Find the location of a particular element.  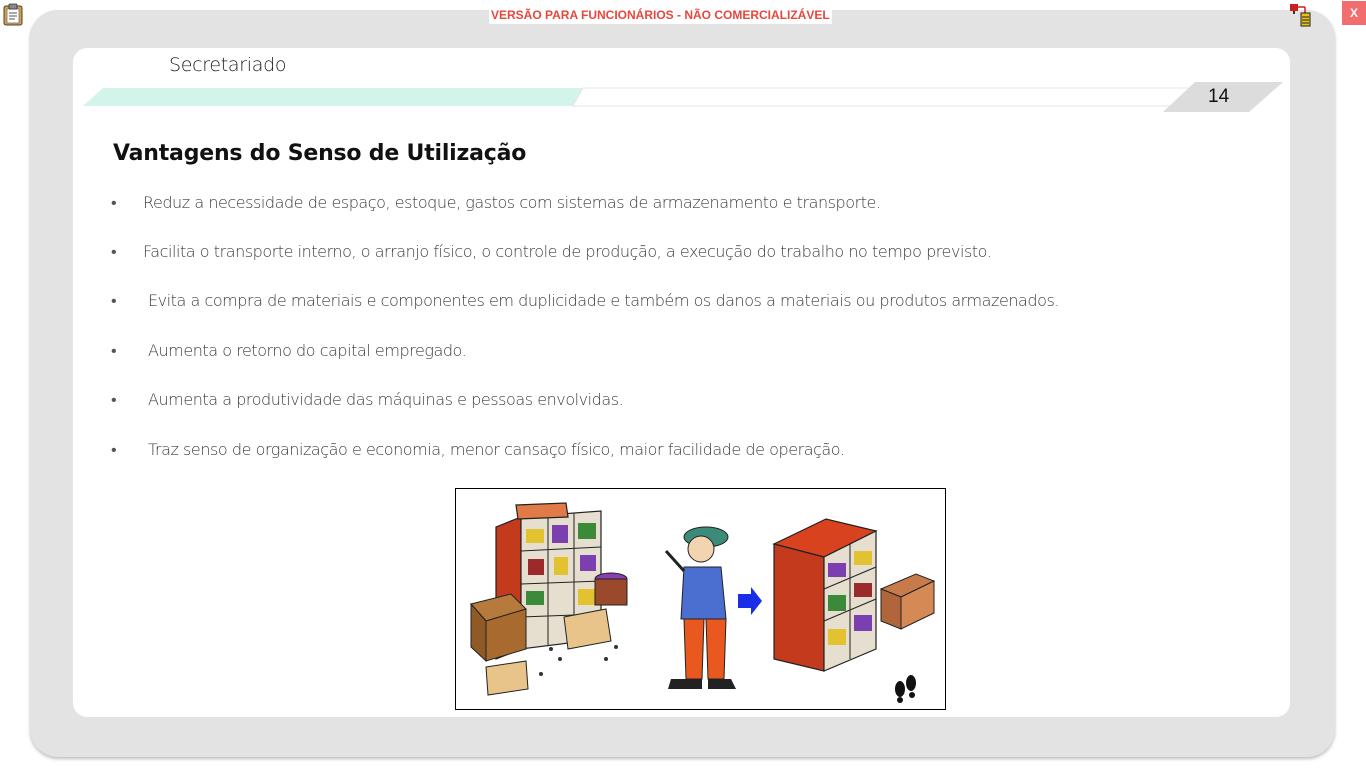

header-ribbon is located at coordinates (683, 96).